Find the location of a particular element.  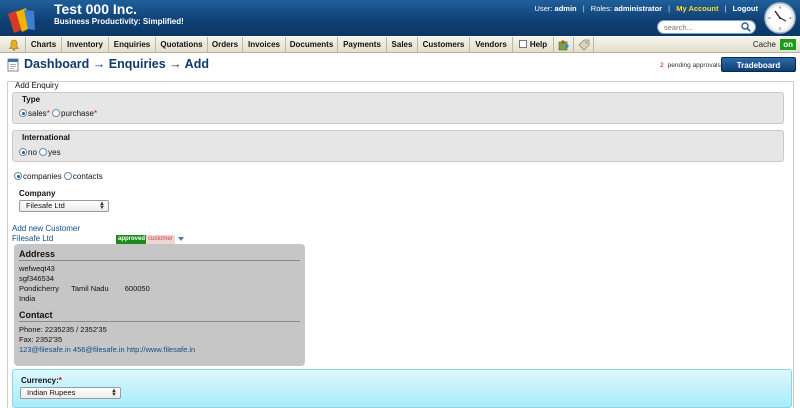

nav-item-charts: Charts is located at coordinates (44, 45).